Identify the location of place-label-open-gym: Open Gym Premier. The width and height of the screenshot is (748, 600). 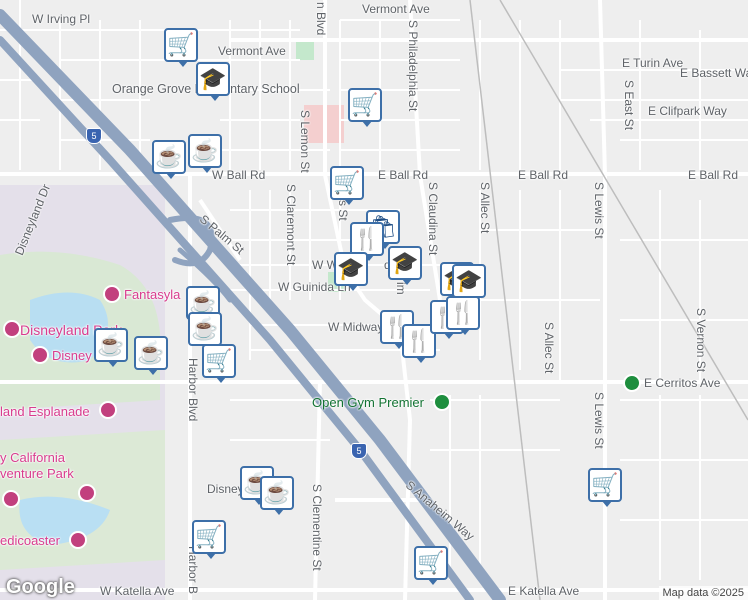
(368, 402).